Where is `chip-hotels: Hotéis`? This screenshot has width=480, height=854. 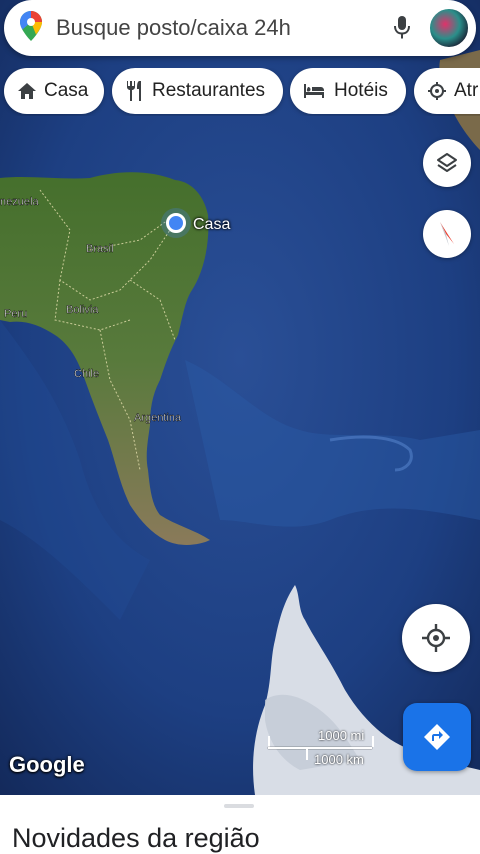
chip-hotels: Hotéis is located at coordinates (348, 91).